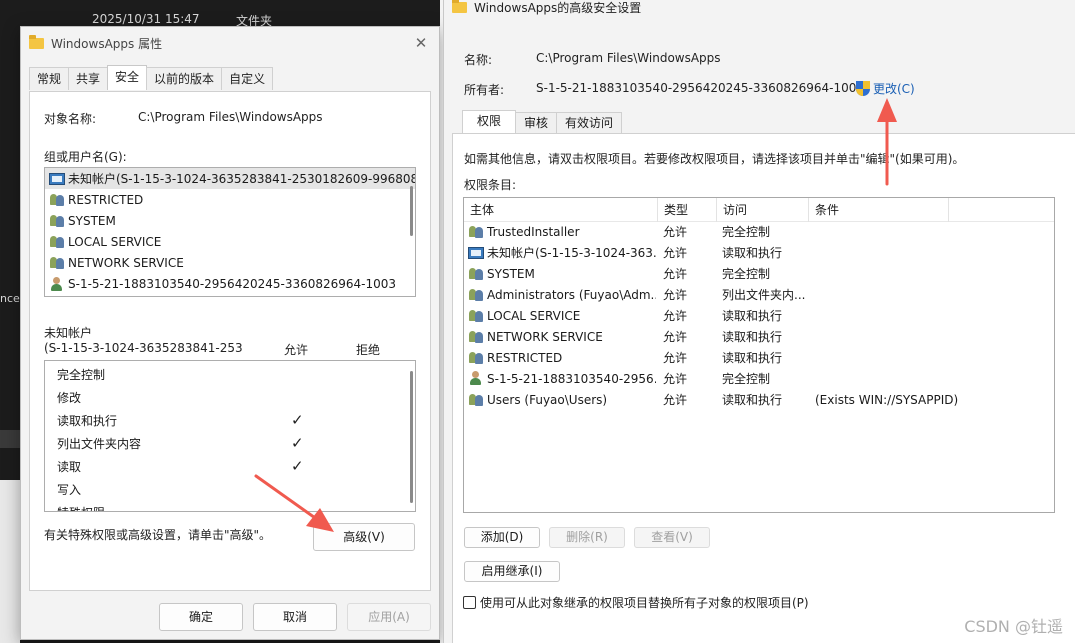 The height and width of the screenshot is (643, 1075). Describe the element at coordinates (887, 142) in the screenshot. I see `arrow-to-change-owner` at that location.